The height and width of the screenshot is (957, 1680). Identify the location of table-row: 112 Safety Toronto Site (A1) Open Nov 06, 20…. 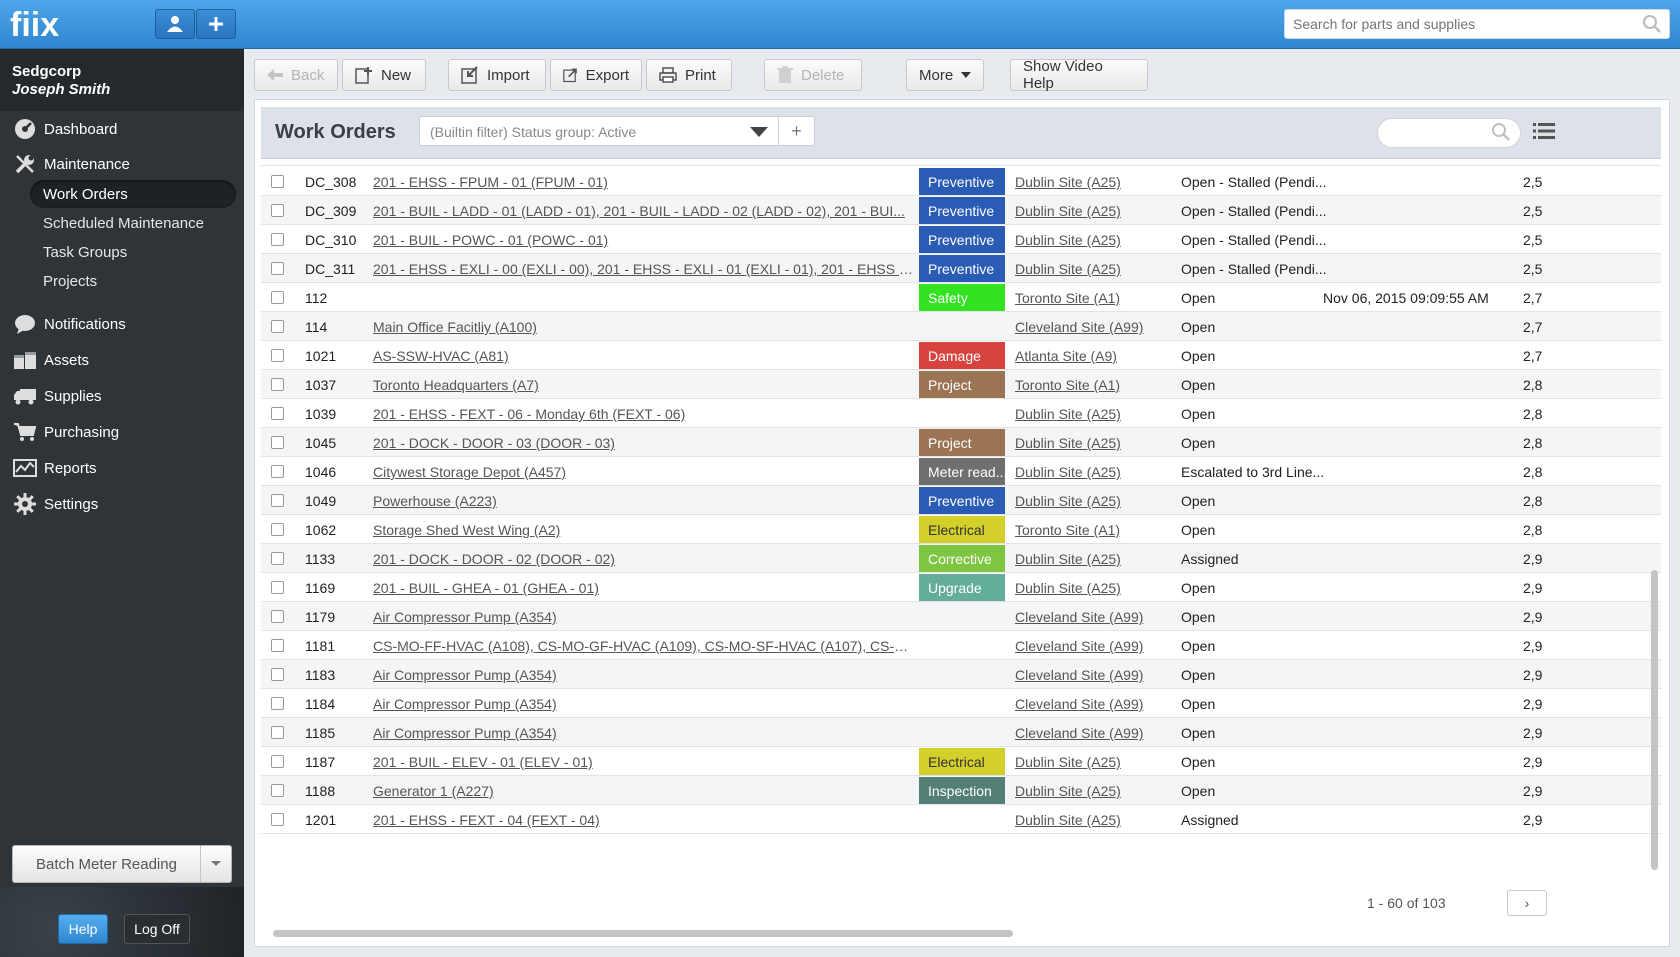
(961, 297).